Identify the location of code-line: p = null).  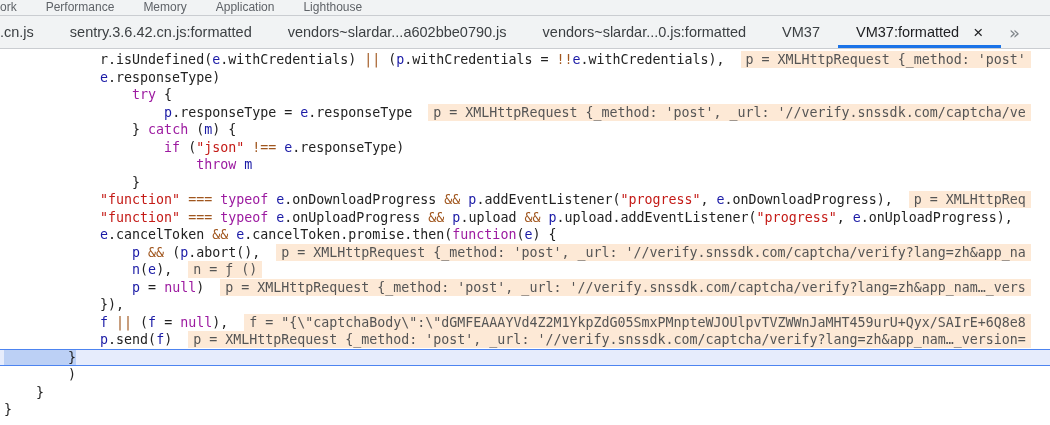
(168, 287).